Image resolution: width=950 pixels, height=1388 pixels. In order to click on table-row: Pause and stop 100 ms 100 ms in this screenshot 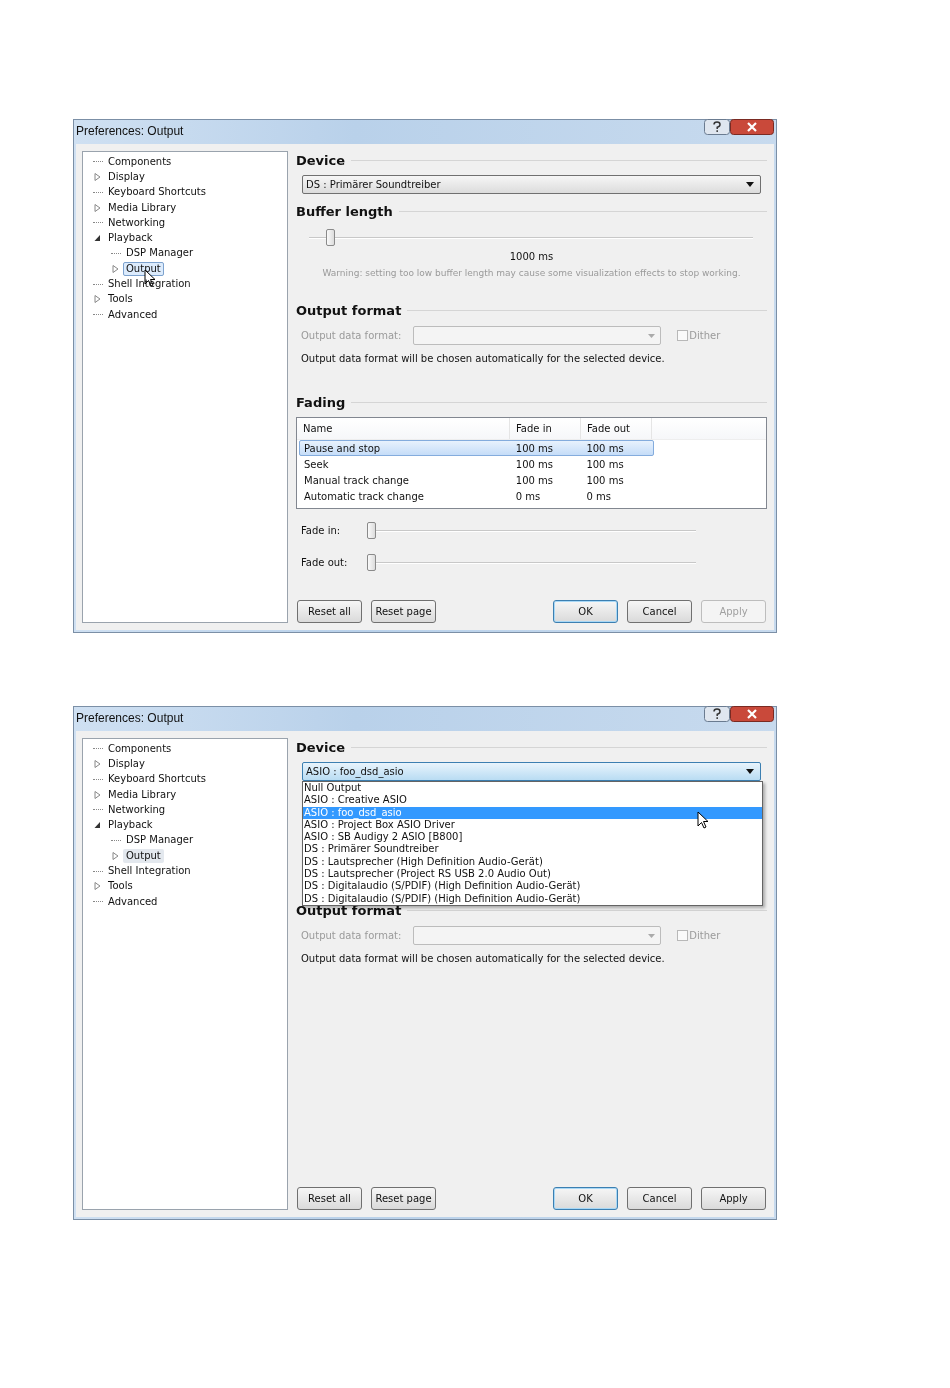, I will do `click(476, 448)`.